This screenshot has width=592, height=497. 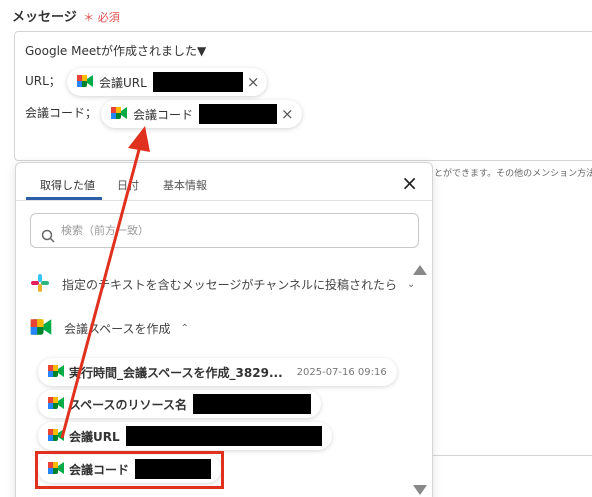 What do you see at coordinates (513, 174) in the screenshot?
I see `hint-text: とができます。その他のメンション方法は` at bounding box center [513, 174].